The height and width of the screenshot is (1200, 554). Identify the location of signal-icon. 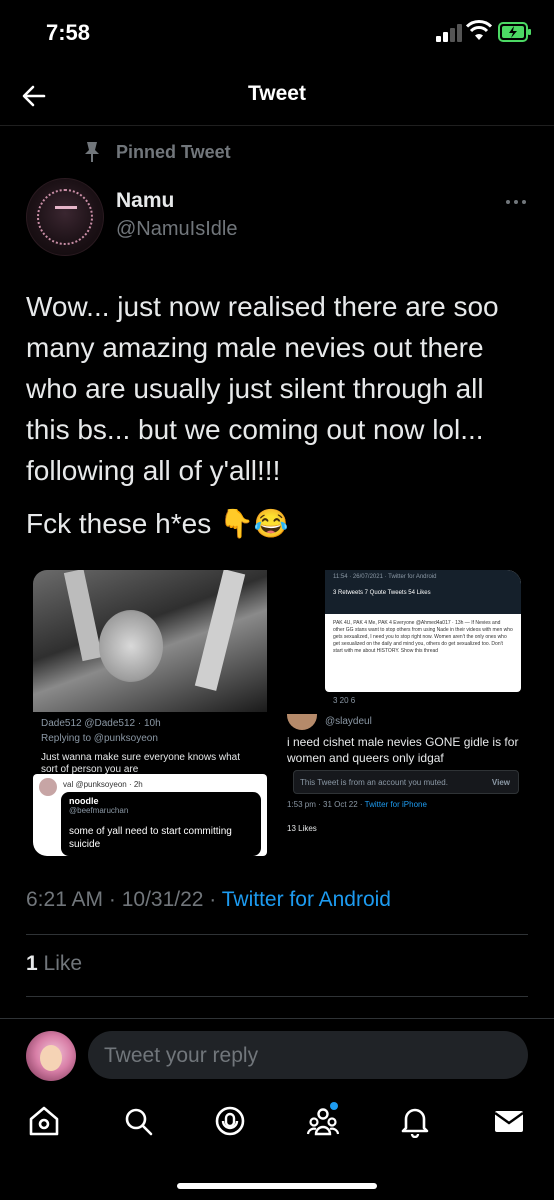
(449, 33).